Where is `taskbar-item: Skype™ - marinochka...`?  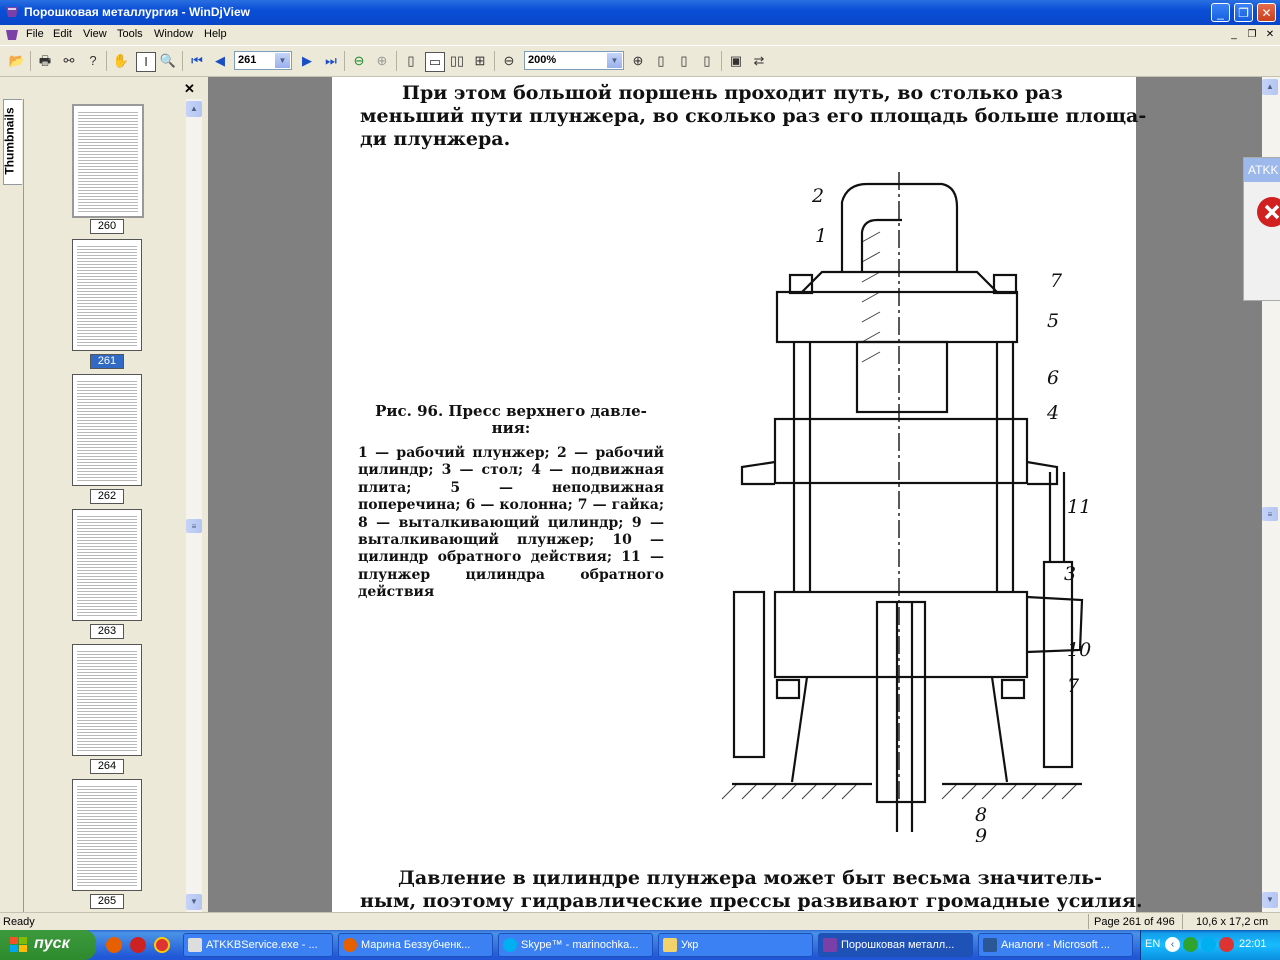 taskbar-item: Skype™ - marinochka... is located at coordinates (575, 945).